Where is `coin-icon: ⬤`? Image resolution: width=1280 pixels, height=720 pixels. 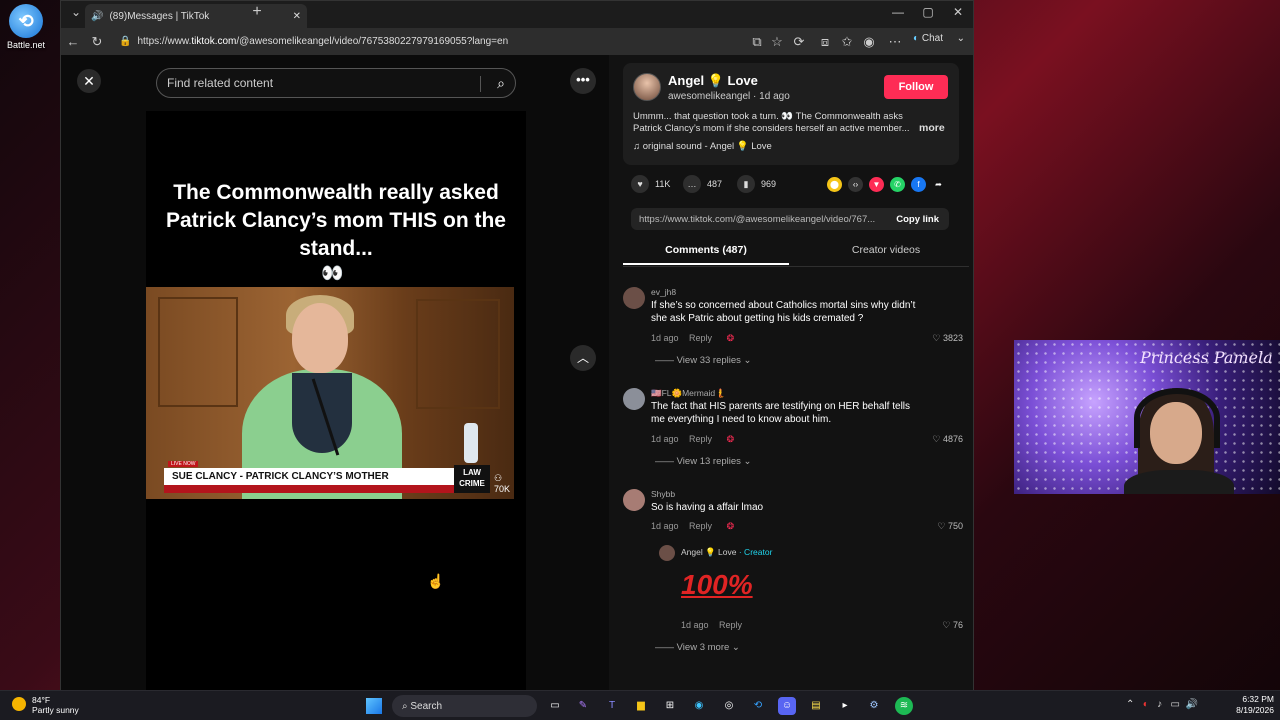 coin-icon: ⬤ is located at coordinates (834, 184).